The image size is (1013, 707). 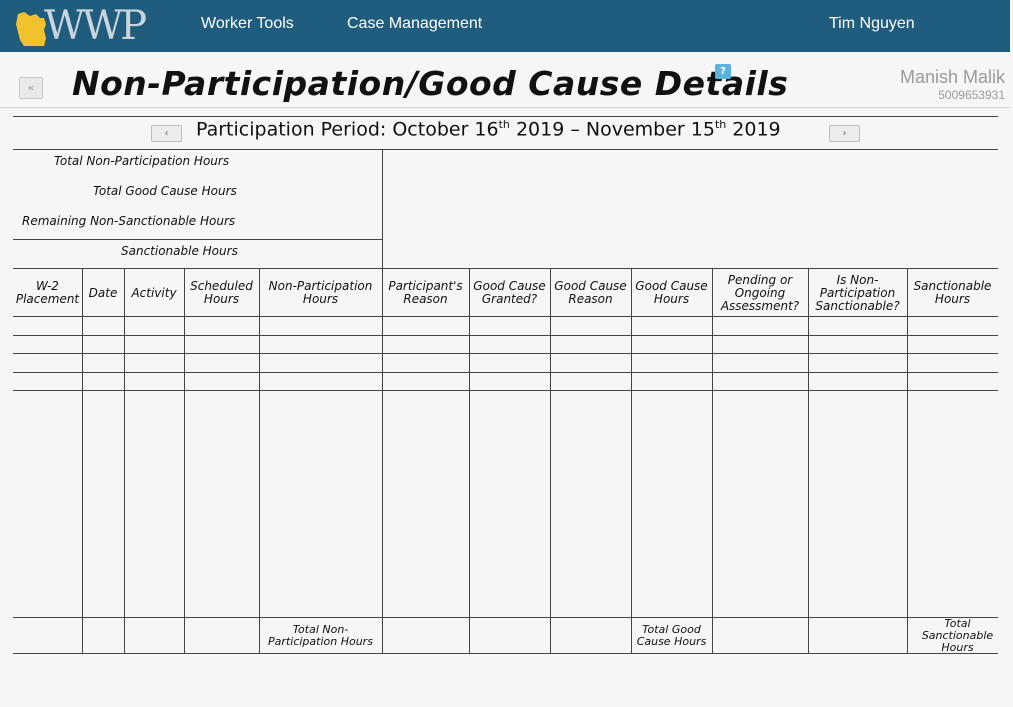 I want to click on column-header: Pending or Ongoing Assessment?, so click(x=760, y=292).